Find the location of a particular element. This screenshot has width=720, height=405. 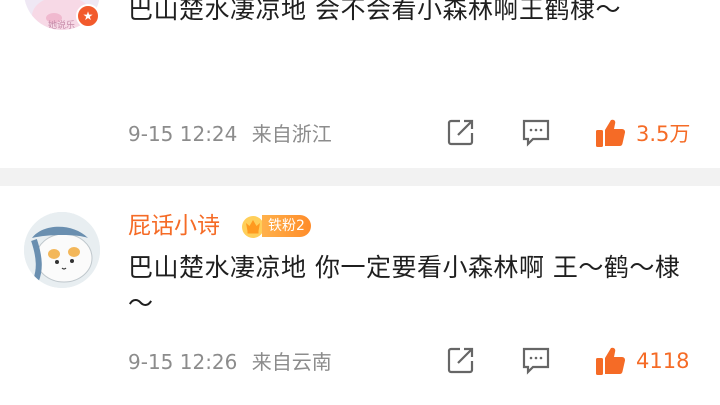

like-button: 4118 is located at coordinates (641, 361).